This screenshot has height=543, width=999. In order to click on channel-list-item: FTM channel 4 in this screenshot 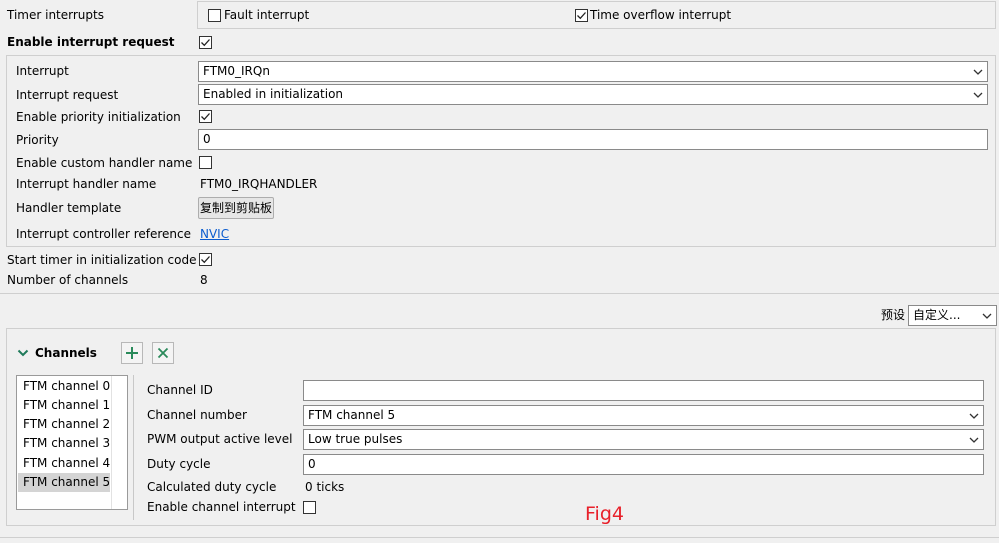, I will do `click(64, 463)`.